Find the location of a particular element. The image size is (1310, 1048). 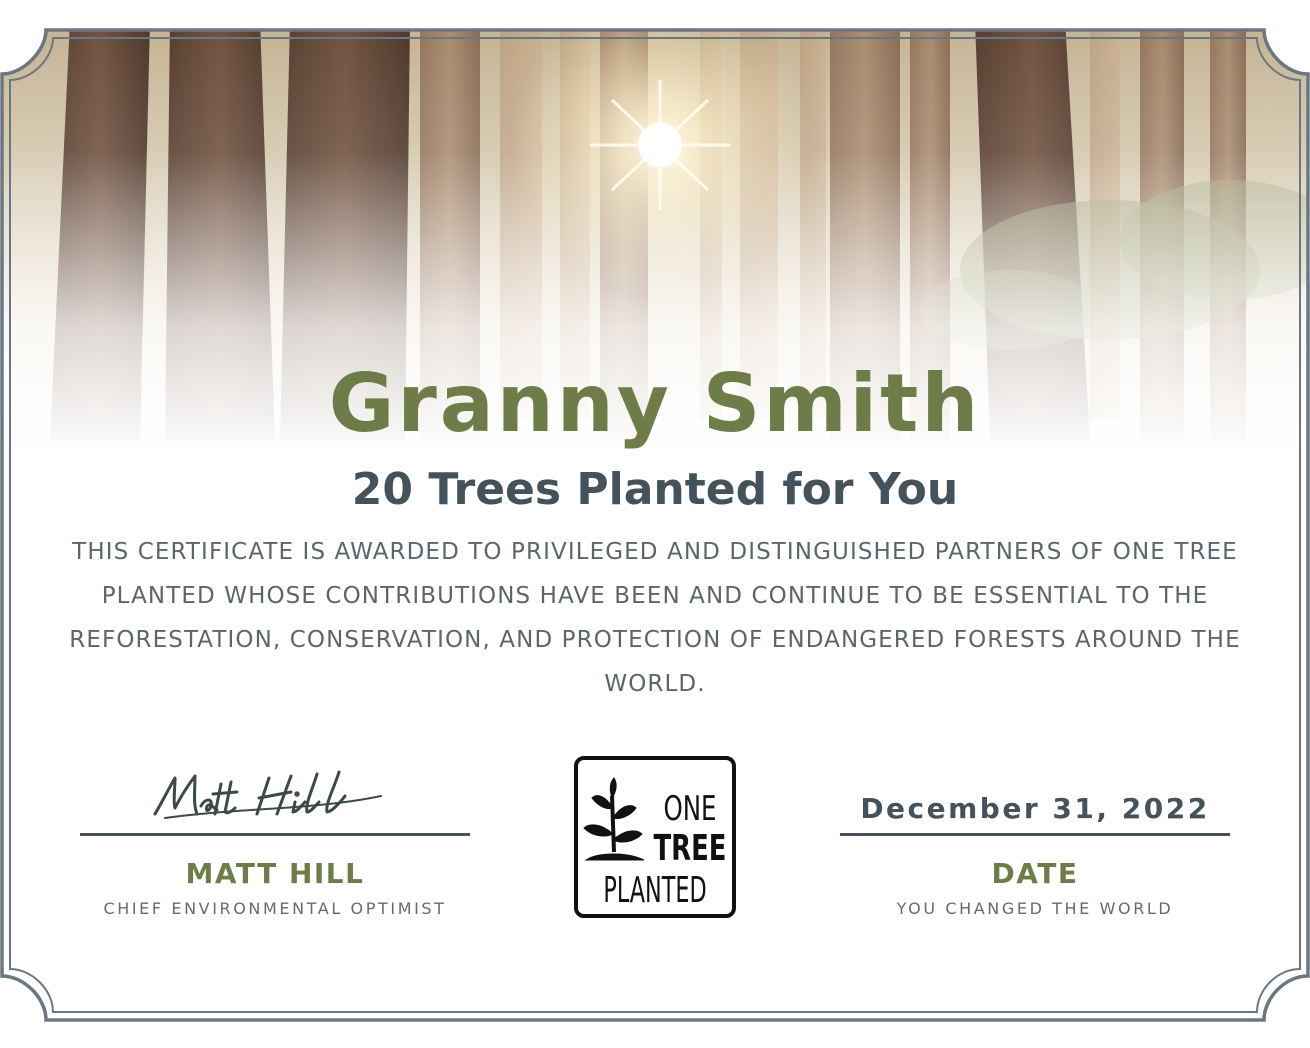

date-value: December 31, 2022 is located at coordinates (1035, 808).